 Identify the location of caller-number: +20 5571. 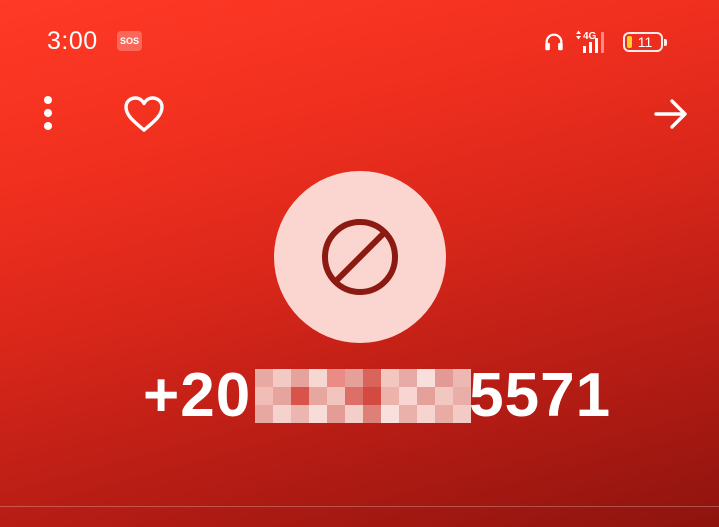
(377, 395).